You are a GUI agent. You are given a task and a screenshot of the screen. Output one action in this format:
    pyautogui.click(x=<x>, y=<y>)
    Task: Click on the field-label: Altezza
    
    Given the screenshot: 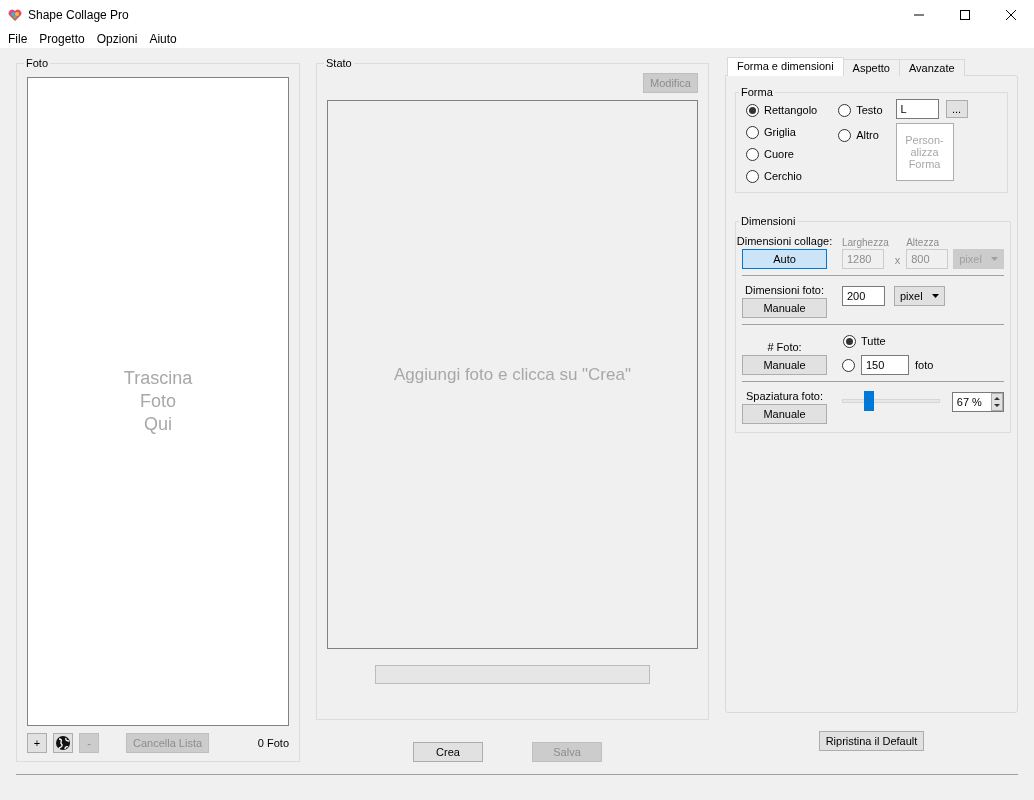 What is the action you would take?
    pyautogui.click(x=923, y=242)
    